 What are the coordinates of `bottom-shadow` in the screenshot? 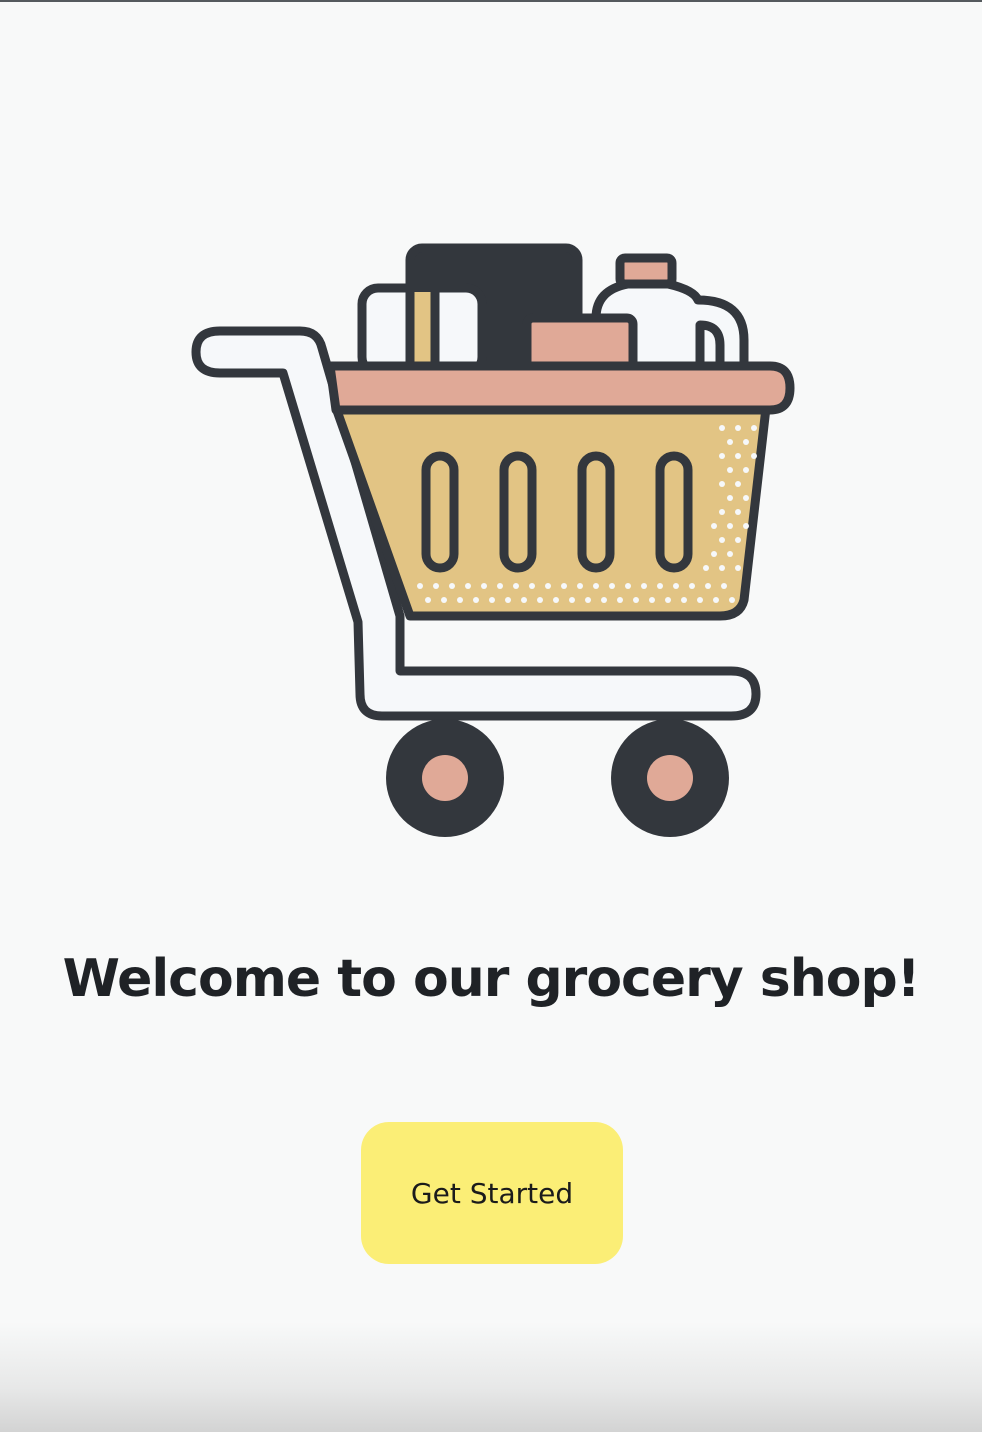 It's located at (491, 1377).